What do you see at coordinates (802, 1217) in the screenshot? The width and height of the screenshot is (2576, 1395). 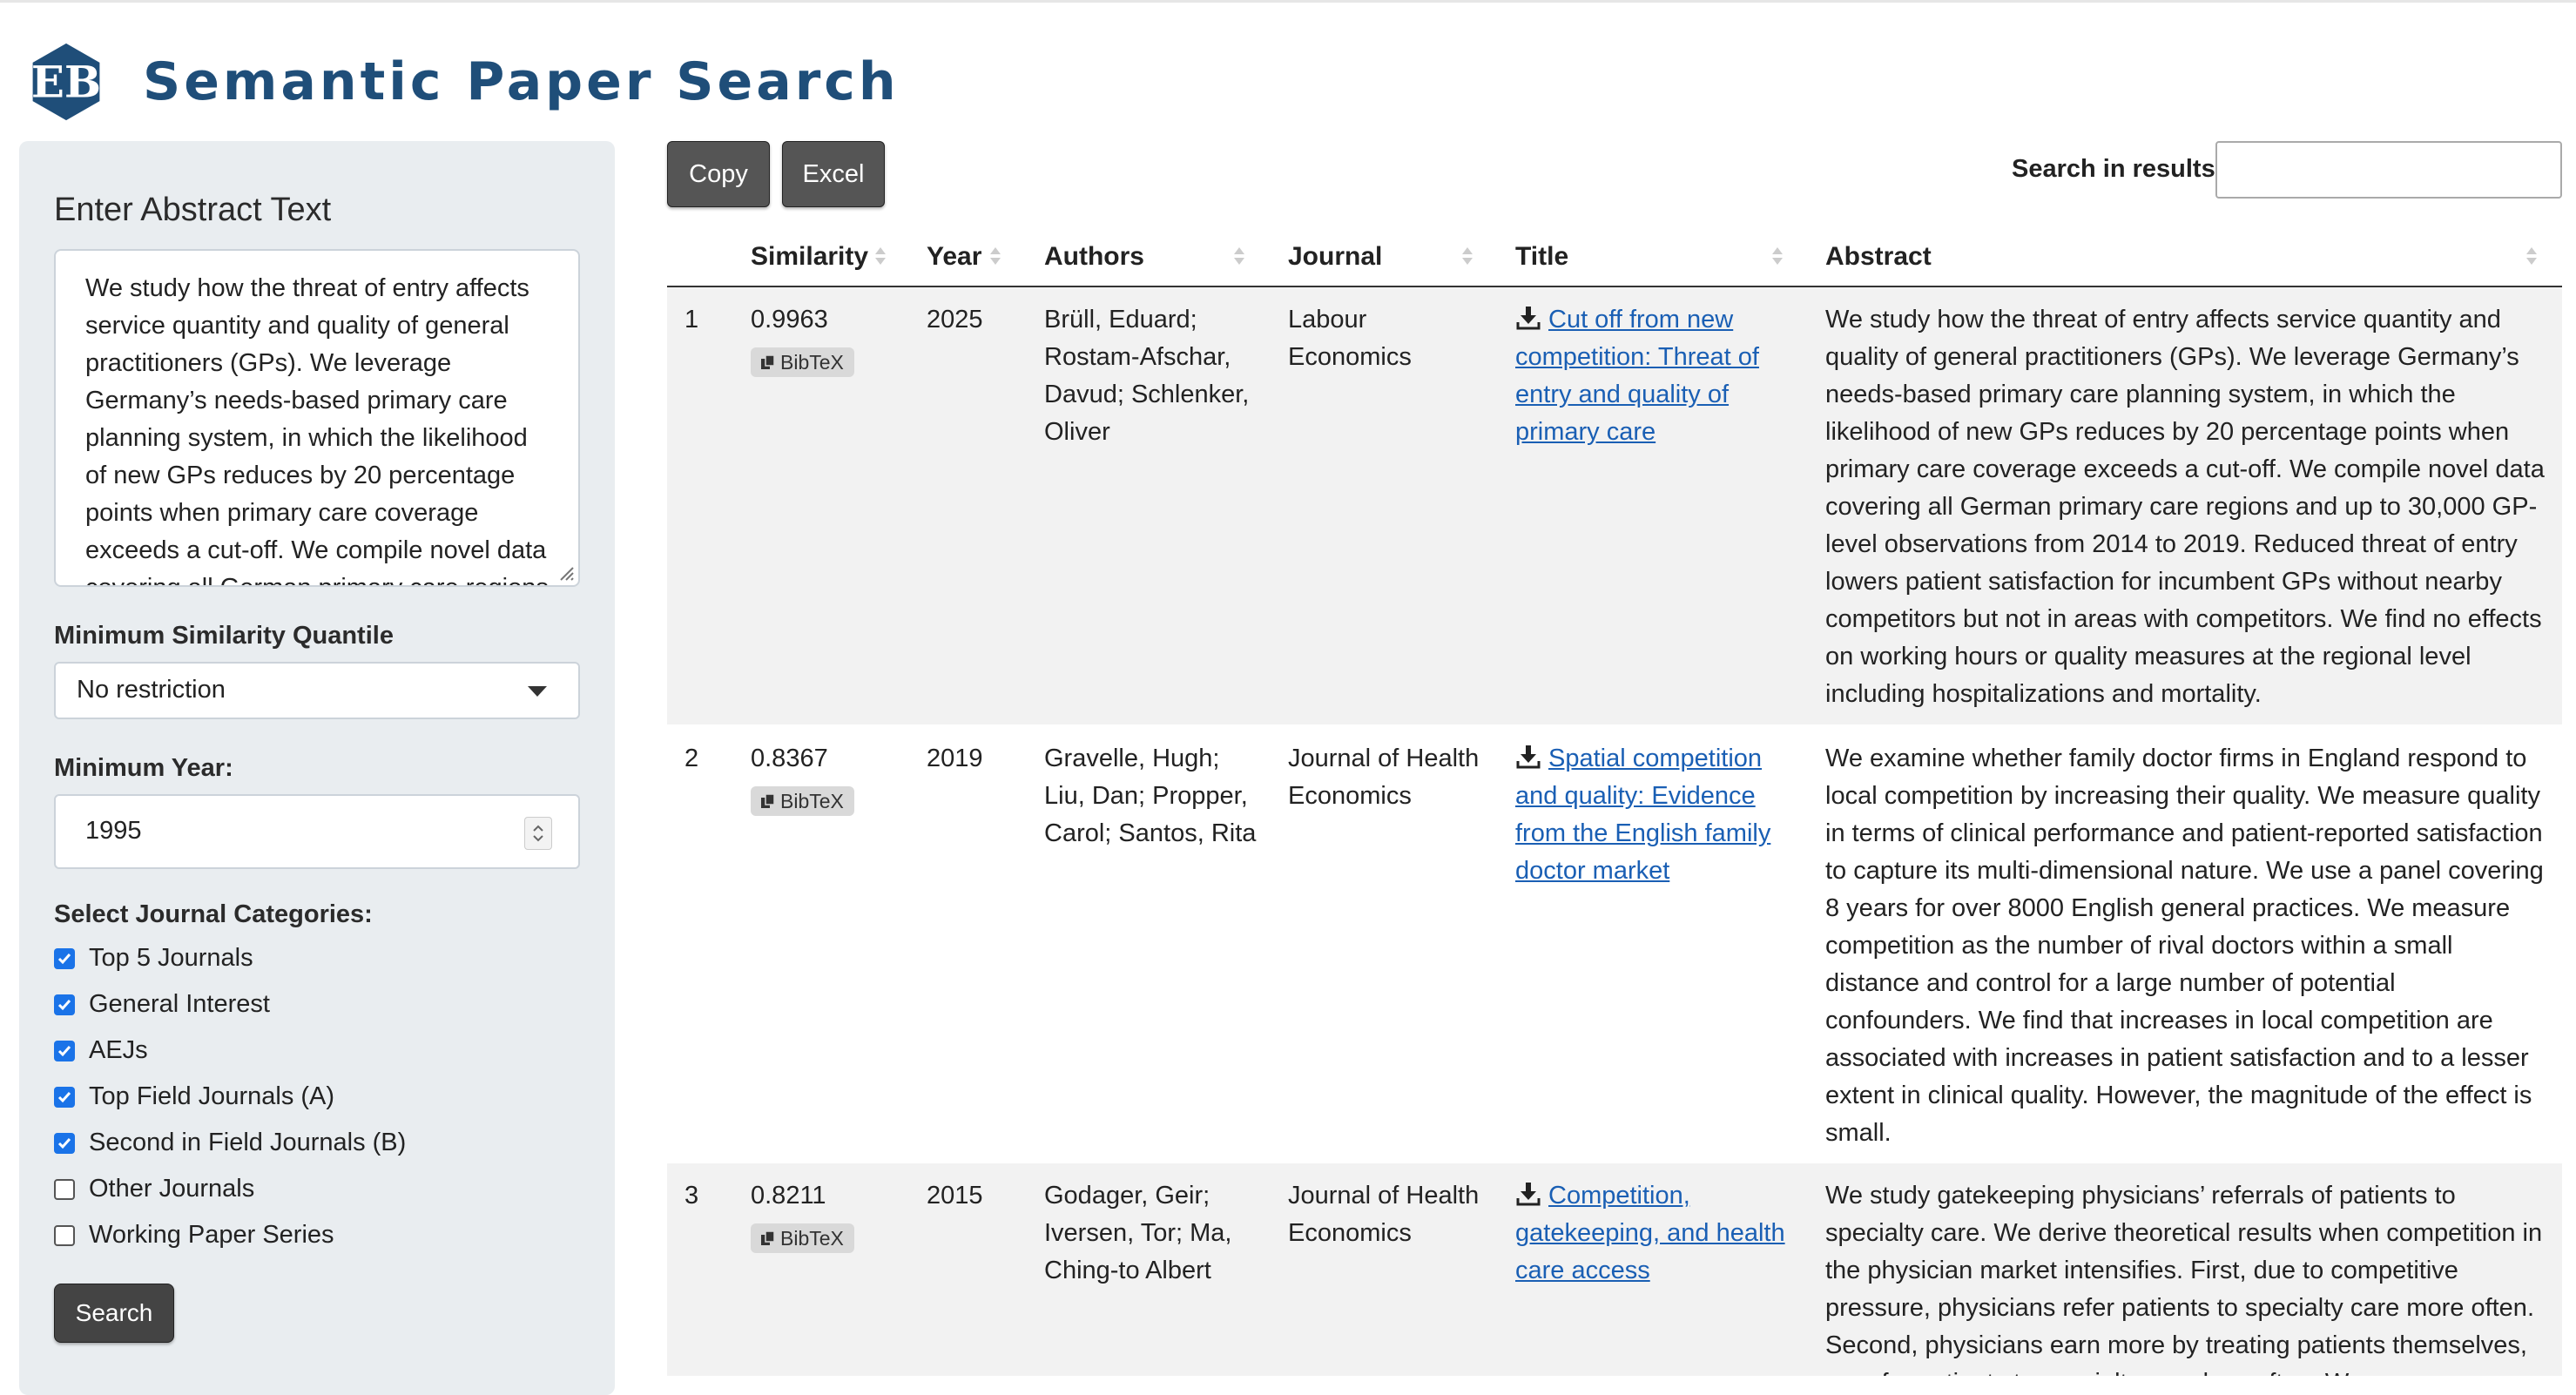 I see `similarity-cell: 0.8211 BibTeX` at bounding box center [802, 1217].